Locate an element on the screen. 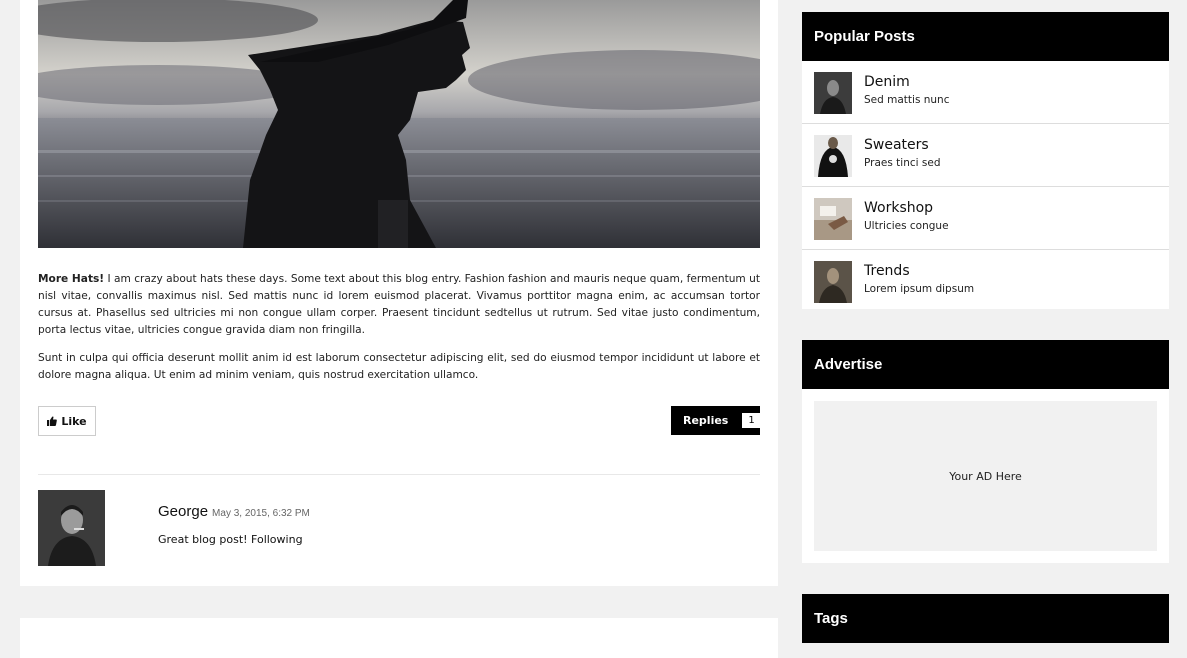 The image size is (1187, 658). tags-title: Tags is located at coordinates (985, 618).